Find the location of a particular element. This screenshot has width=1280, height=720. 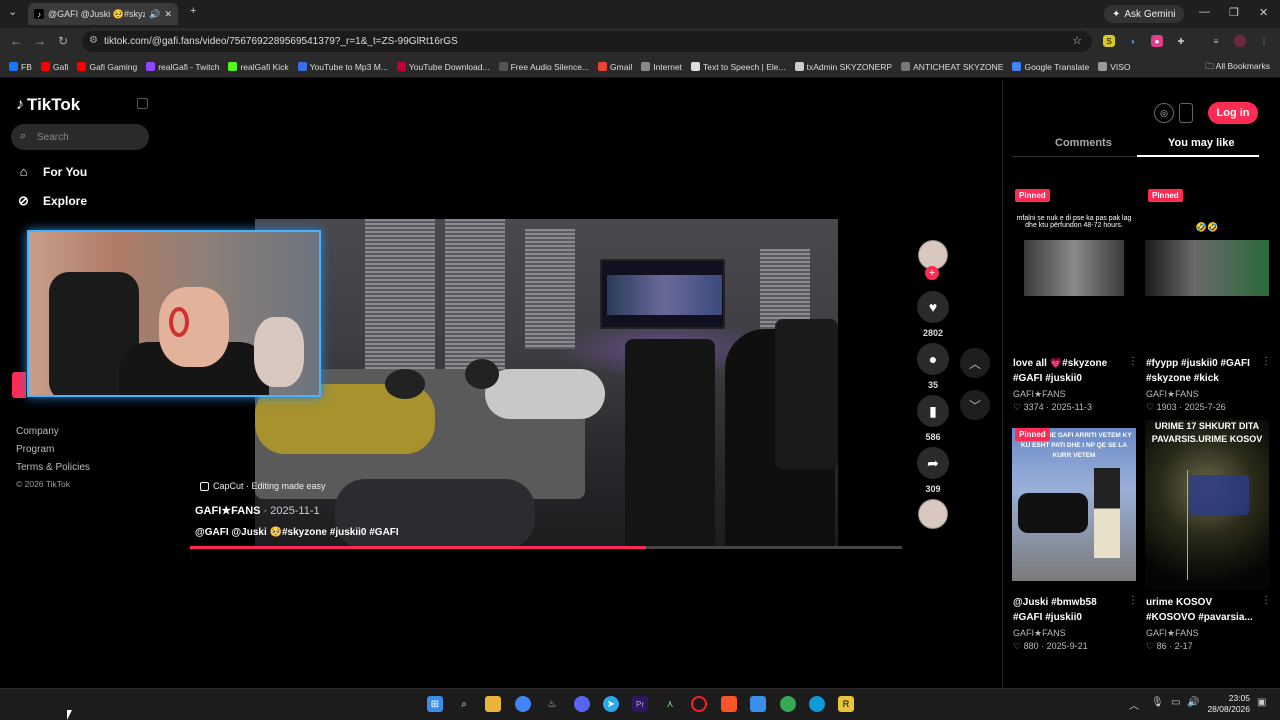

notifications-icon: ▣ is located at coordinates (1261, 702).